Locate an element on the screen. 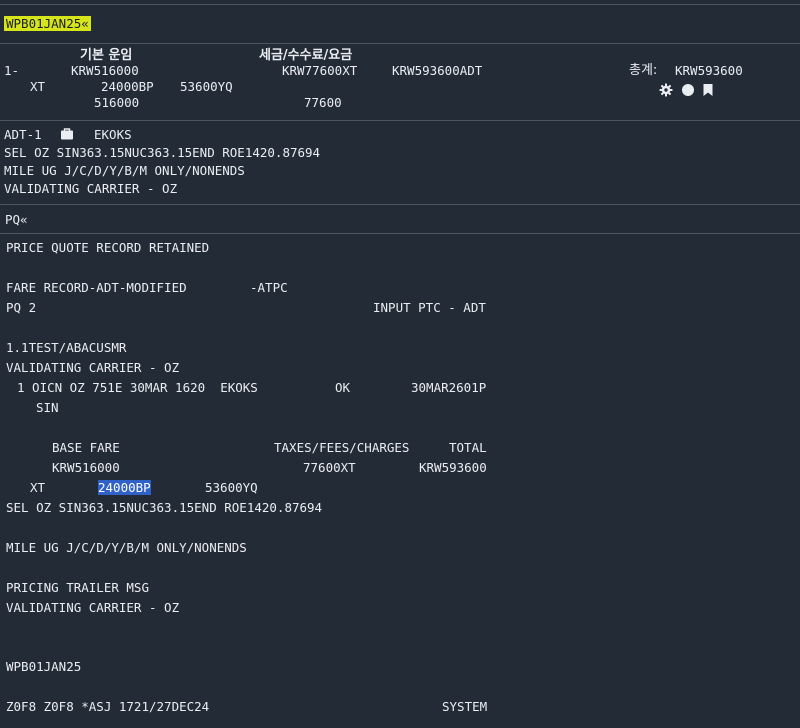 The height and width of the screenshot is (728, 800). value-taxes: 77600XT is located at coordinates (329, 467).